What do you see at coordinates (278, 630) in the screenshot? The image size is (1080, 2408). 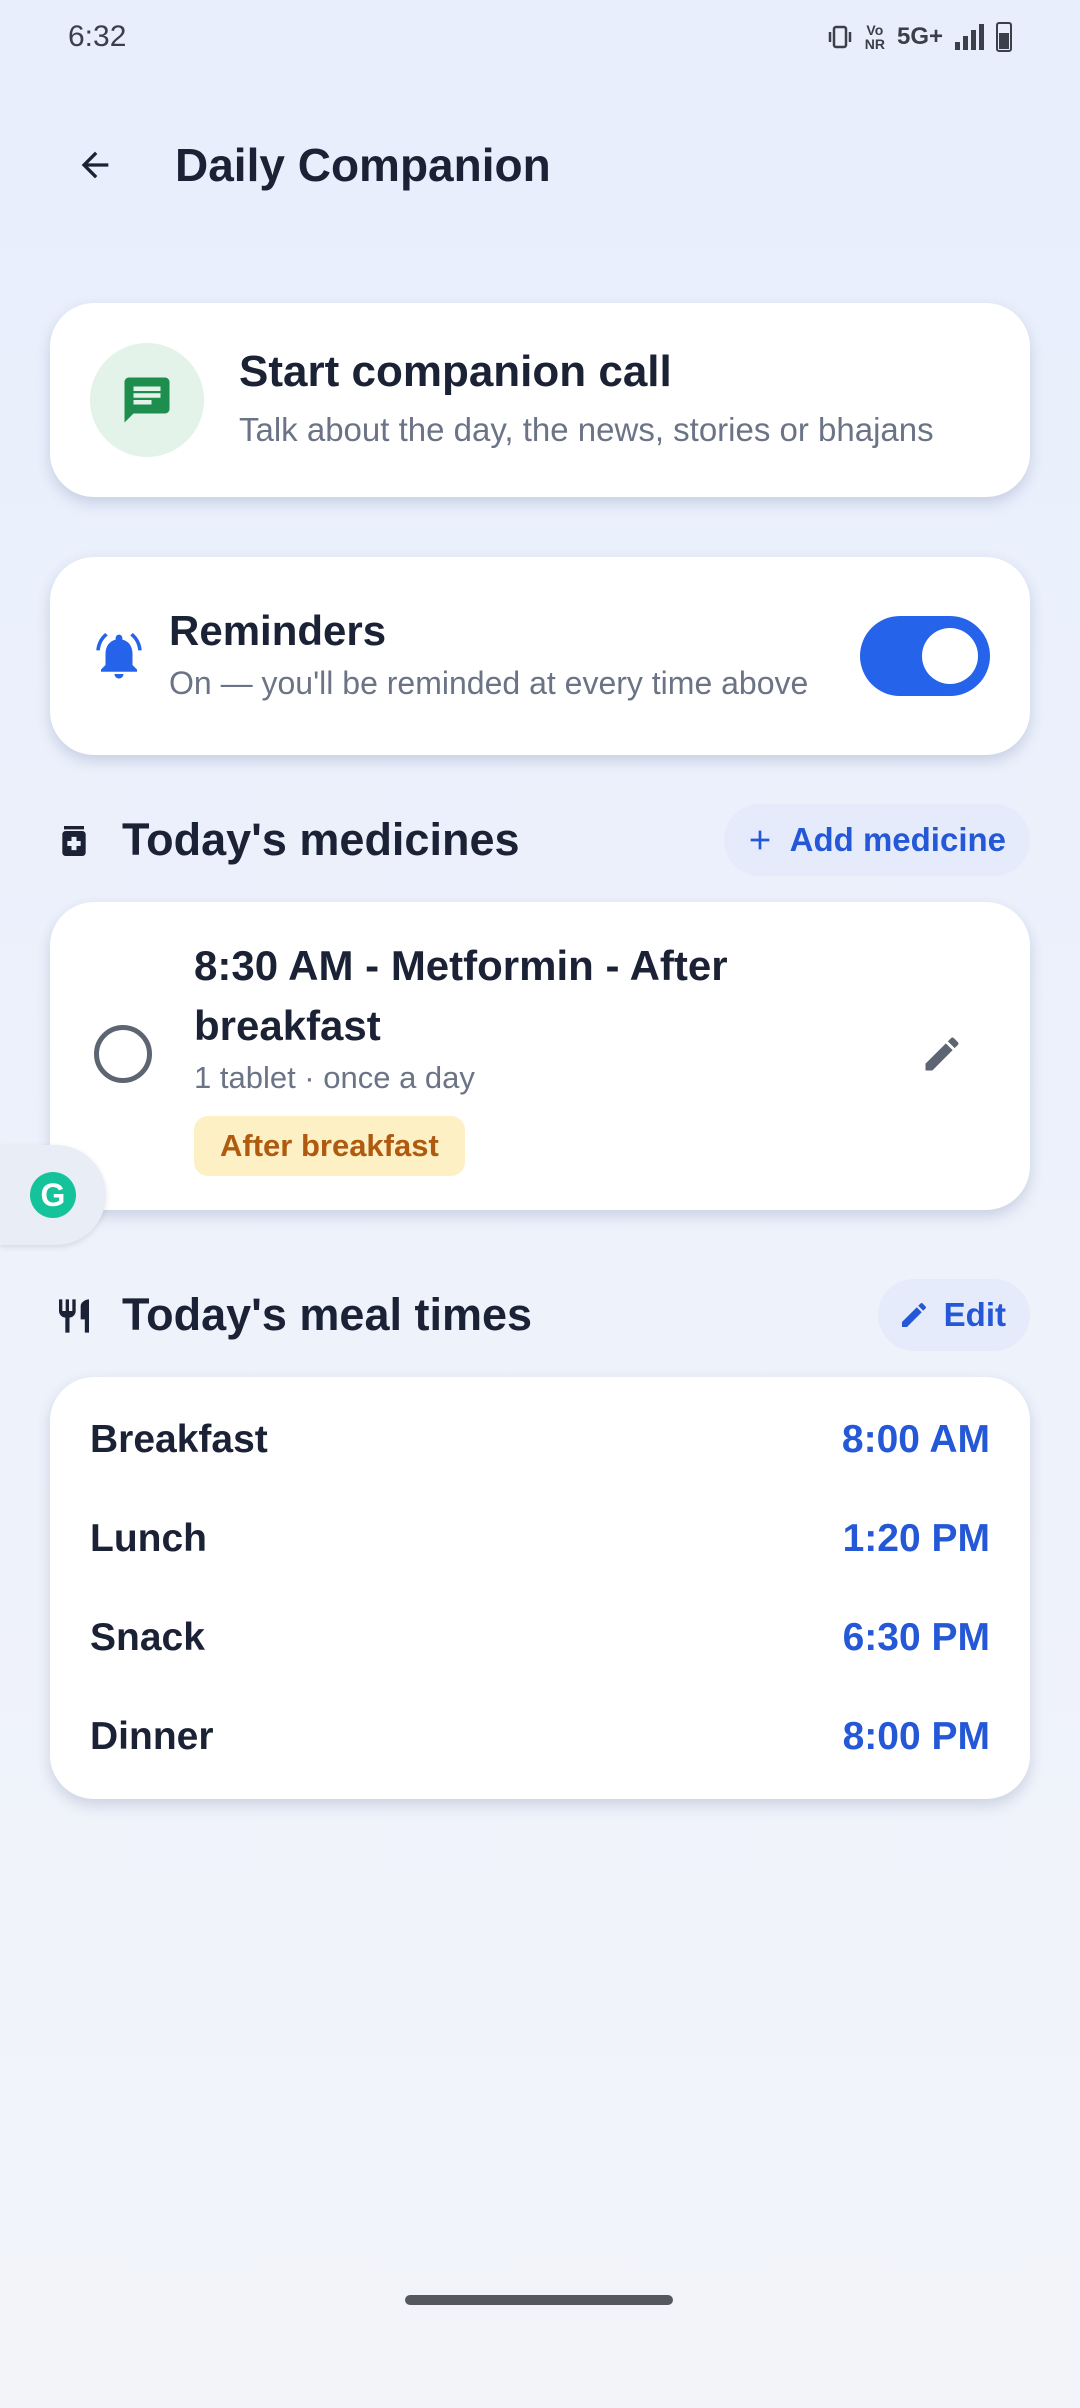 I see `reminders-title: Reminders` at bounding box center [278, 630].